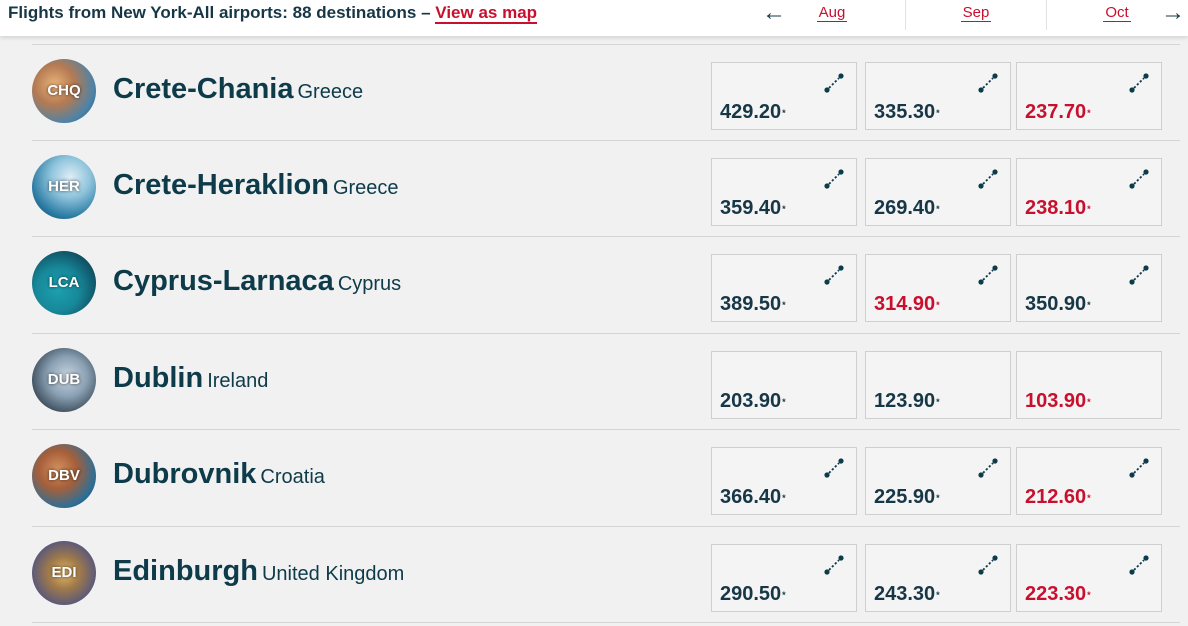  What do you see at coordinates (784, 385) in the screenshot?
I see `price-cell: 203.90*` at bounding box center [784, 385].